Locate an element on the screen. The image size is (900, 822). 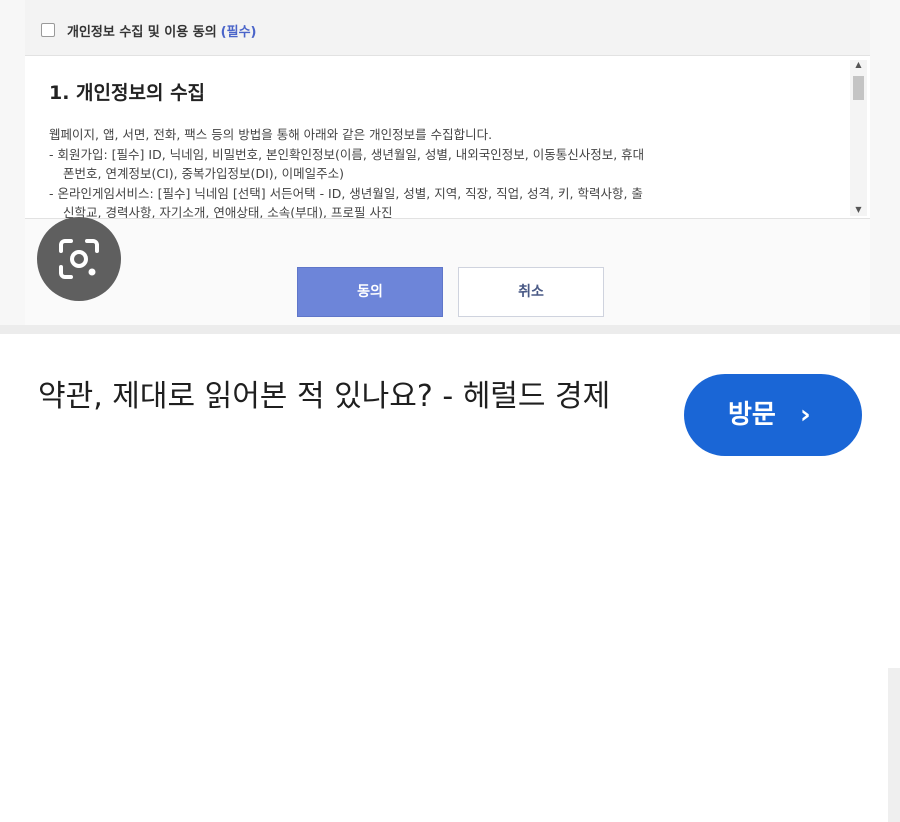
scroll-thumb is located at coordinates (858, 88).